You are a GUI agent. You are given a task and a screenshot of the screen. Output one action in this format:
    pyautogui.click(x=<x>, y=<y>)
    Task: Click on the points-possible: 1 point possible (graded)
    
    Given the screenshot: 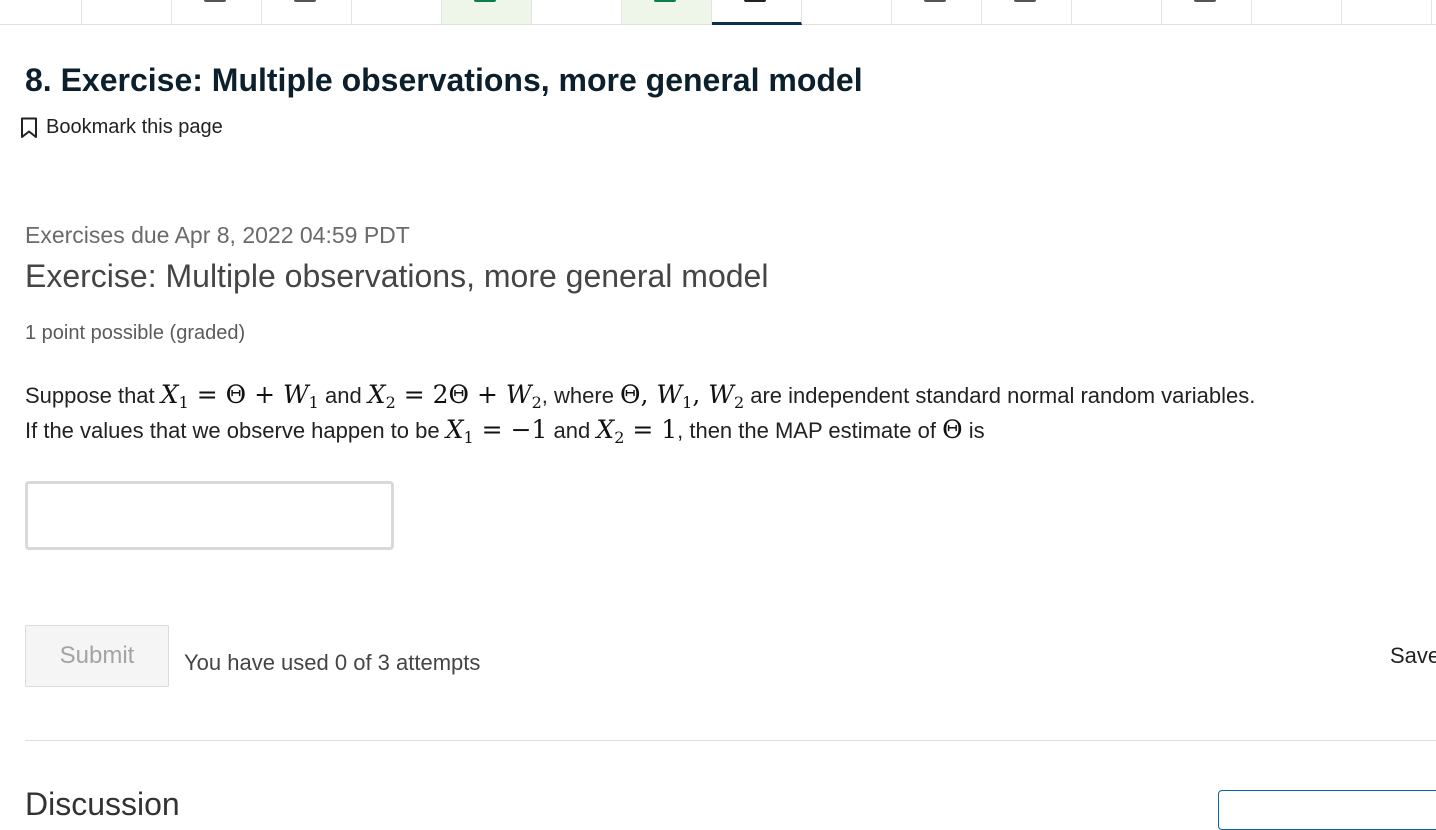 What is the action you would take?
    pyautogui.click(x=135, y=333)
    